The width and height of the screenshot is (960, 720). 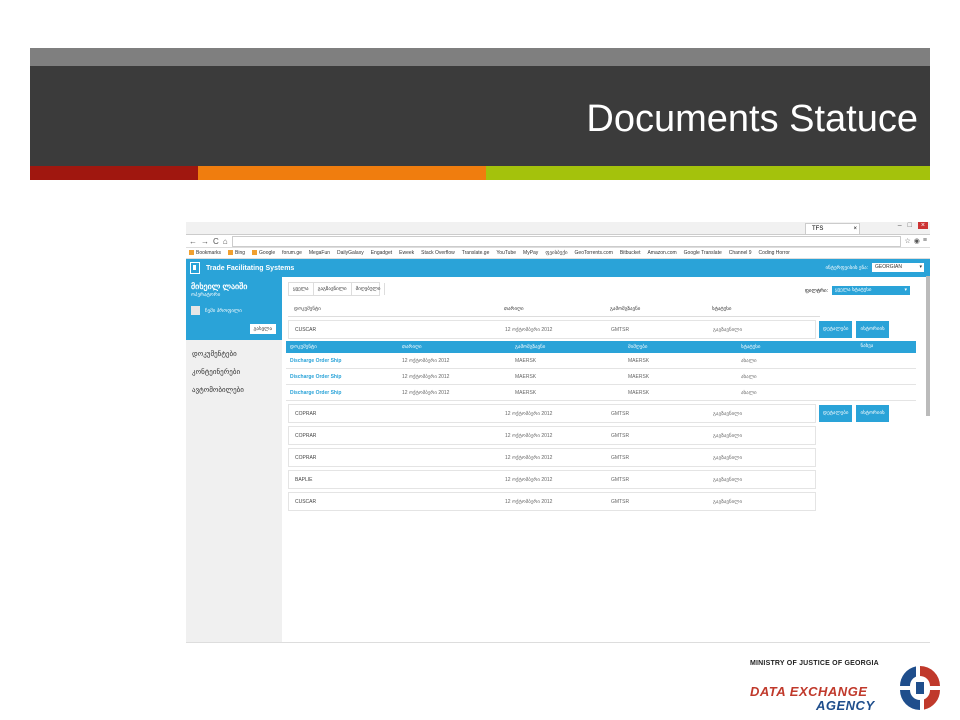 What do you see at coordinates (381, 253) in the screenshot?
I see `bookmark-item: Engadget` at bounding box center [381, 253].